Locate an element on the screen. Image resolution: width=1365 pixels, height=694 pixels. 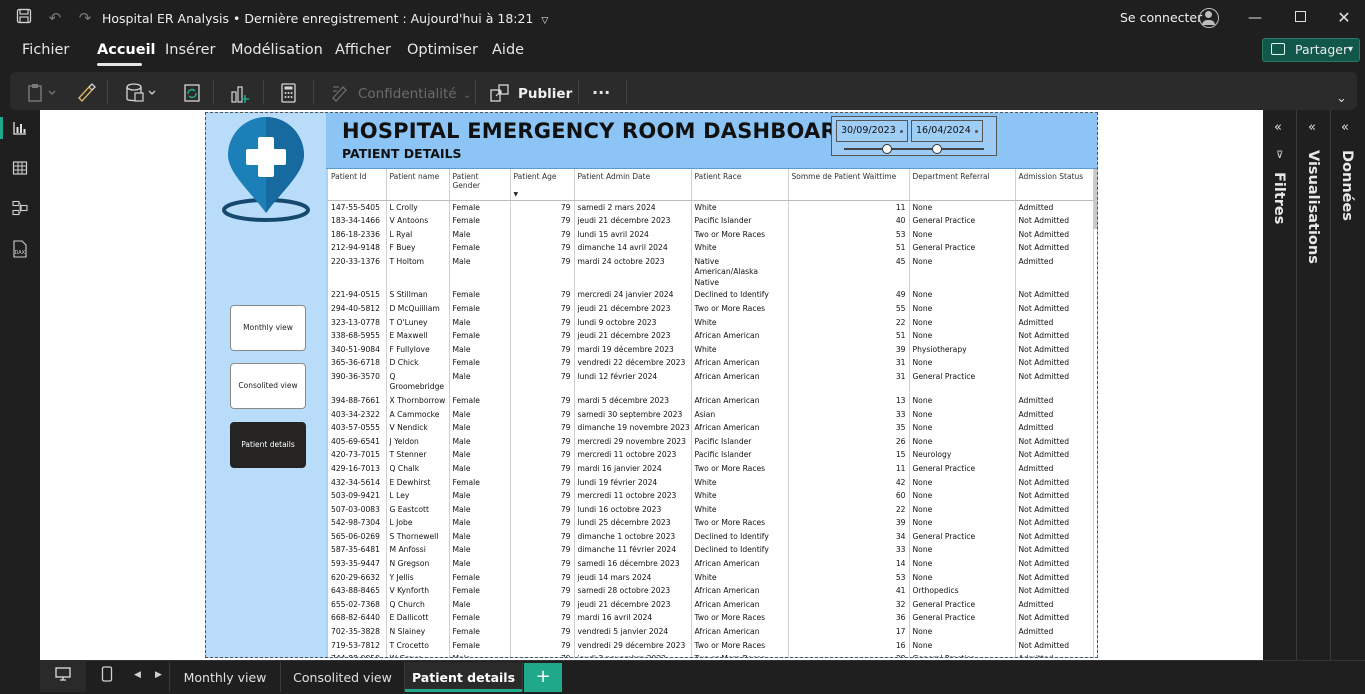
format-painter-icon is located at coordinates (86, 96).